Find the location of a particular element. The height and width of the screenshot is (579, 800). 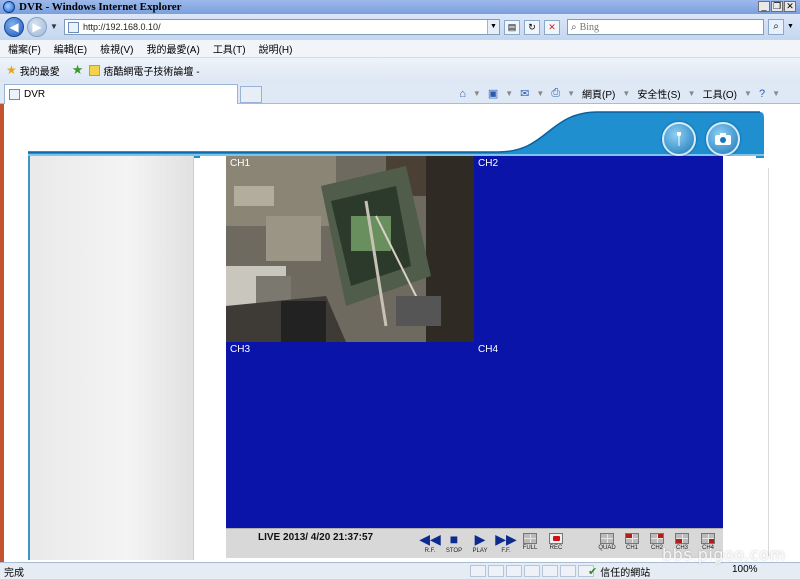

search-field: ⌕ is located at coordinates (665, 27).